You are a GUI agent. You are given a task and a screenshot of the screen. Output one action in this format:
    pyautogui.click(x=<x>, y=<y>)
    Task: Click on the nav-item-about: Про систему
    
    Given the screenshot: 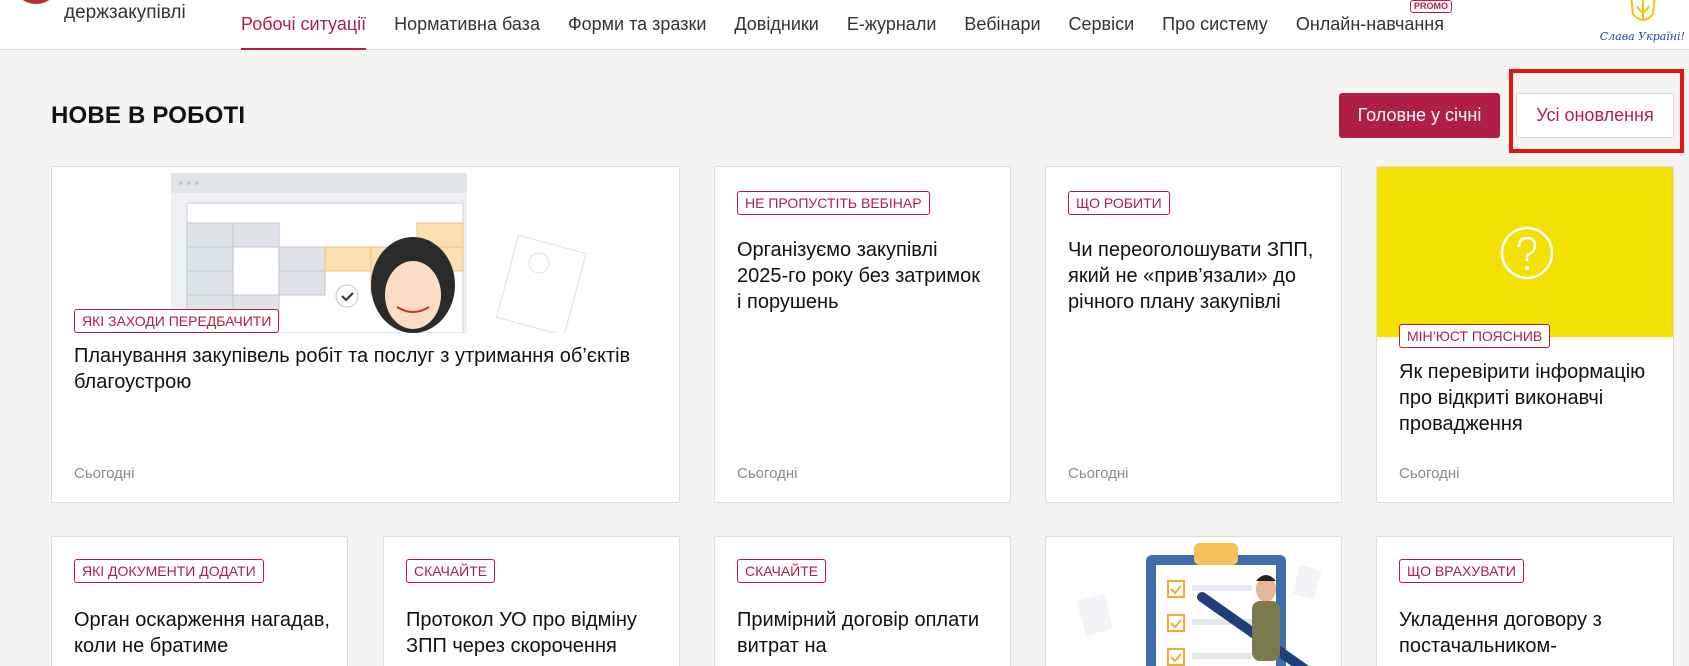 What is the action you would take?
    pyautogui.click(x=1215, y=25)
    